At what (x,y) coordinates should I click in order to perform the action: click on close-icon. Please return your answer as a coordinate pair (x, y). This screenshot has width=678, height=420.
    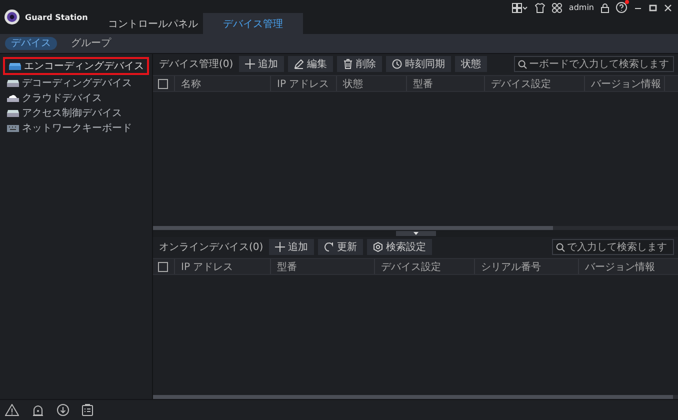
    Looking at the image, I should click on (668, 8).